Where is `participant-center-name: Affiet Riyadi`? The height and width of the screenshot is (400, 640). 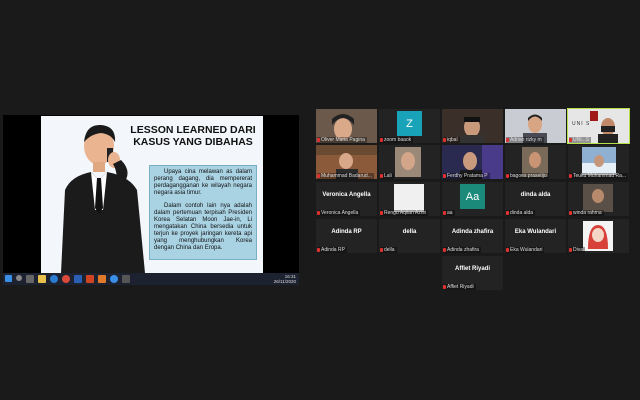
participant-center-name: Affiet Riyadi is located at coordinates (472, 269).